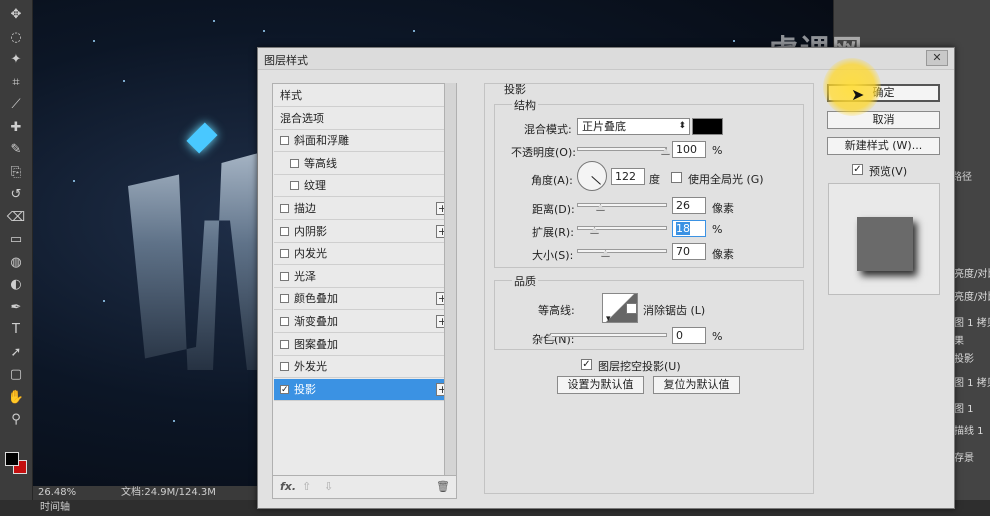 This screenshot has width=990, height=516. I want to click on type-icon: T, so click(16, 330).